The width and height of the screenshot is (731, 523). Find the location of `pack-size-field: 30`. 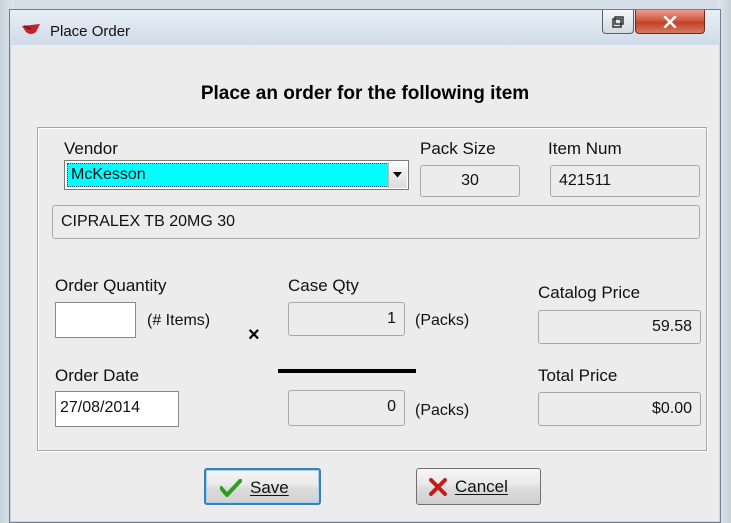

pack-size-field: 30 is located at coordinates (470, 181).